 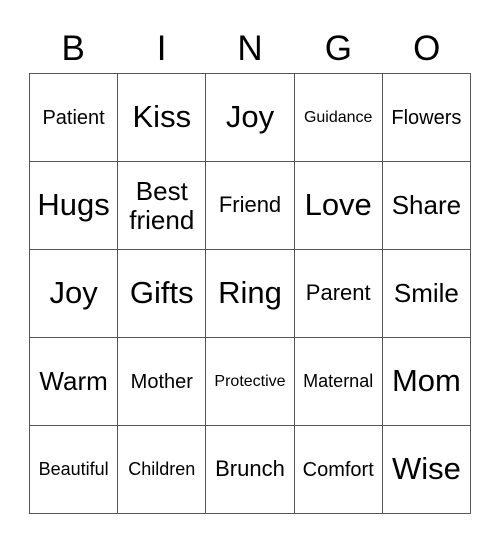 I want to click on header-letter-n: N, so click(x=250, y=48).